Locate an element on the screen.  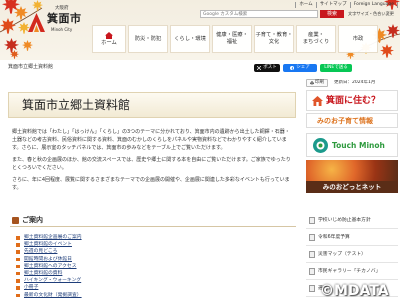
print-button: 印刷 is located at coordinates (317, 83).